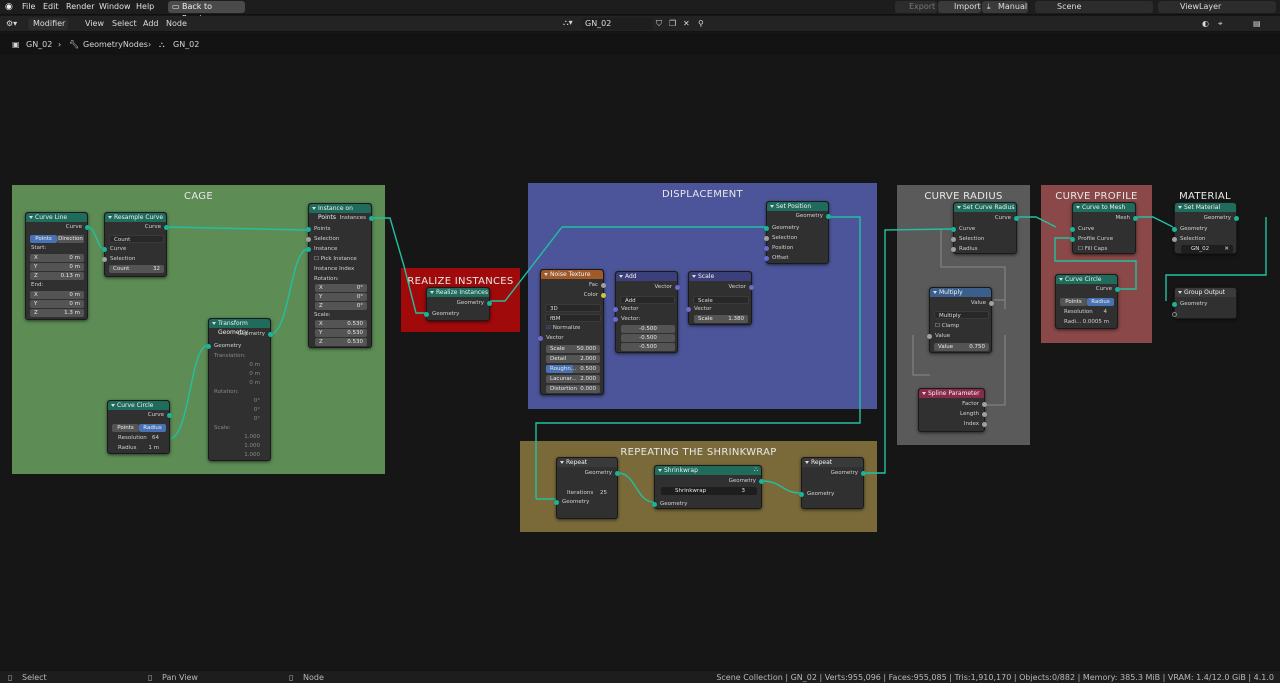  Describe the element at coordinates (11, 23) in the screenshot. I see `editor-type-icon: ⚙▾` at that location.